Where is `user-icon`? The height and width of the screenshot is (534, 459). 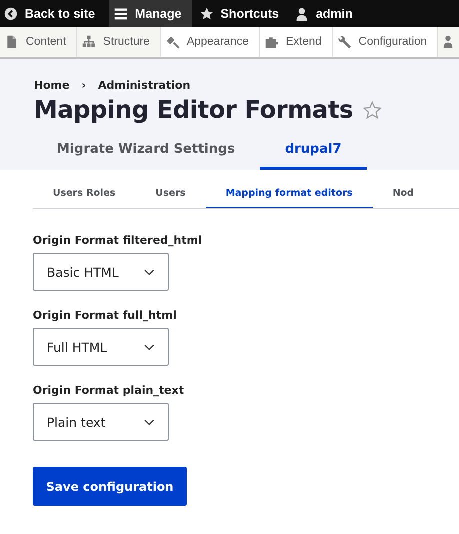
user-icon is located at coordinates (302, 13).